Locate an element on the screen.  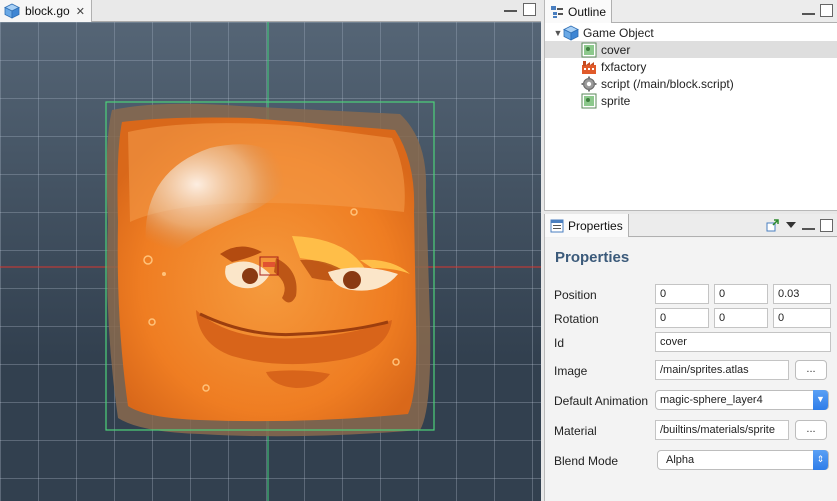
tab-properties: Properties is located at coordinates (587, 225).